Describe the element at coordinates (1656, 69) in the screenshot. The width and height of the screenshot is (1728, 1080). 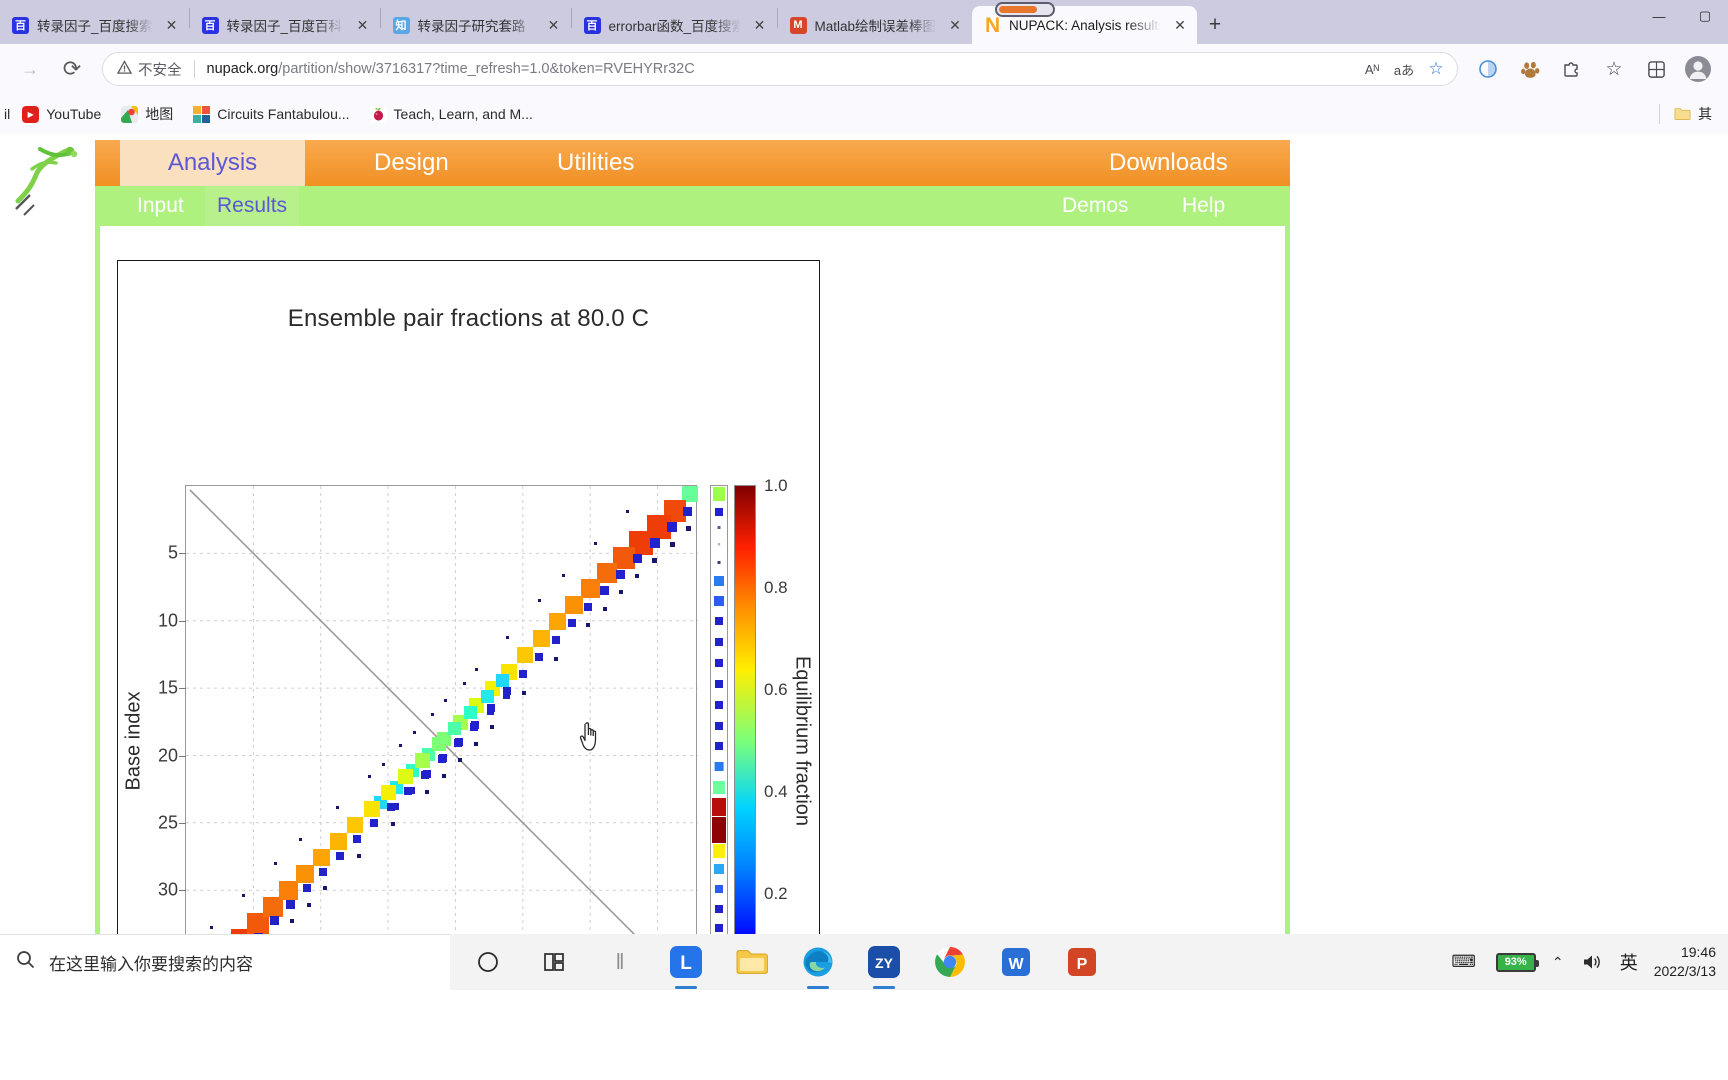
I see `browser-essentials-icon` at that location.